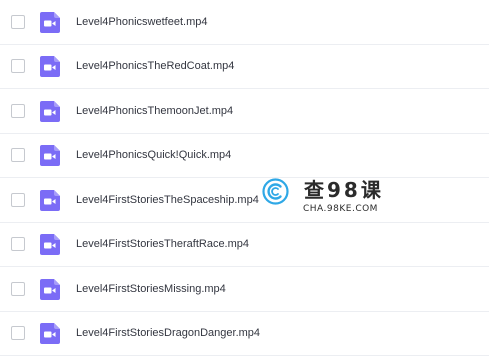  What do you see at coordinates (340, 209) in the screenshot?
I see `watermark-url: CHA.98KE.COM` at bounding box center [340, 209].